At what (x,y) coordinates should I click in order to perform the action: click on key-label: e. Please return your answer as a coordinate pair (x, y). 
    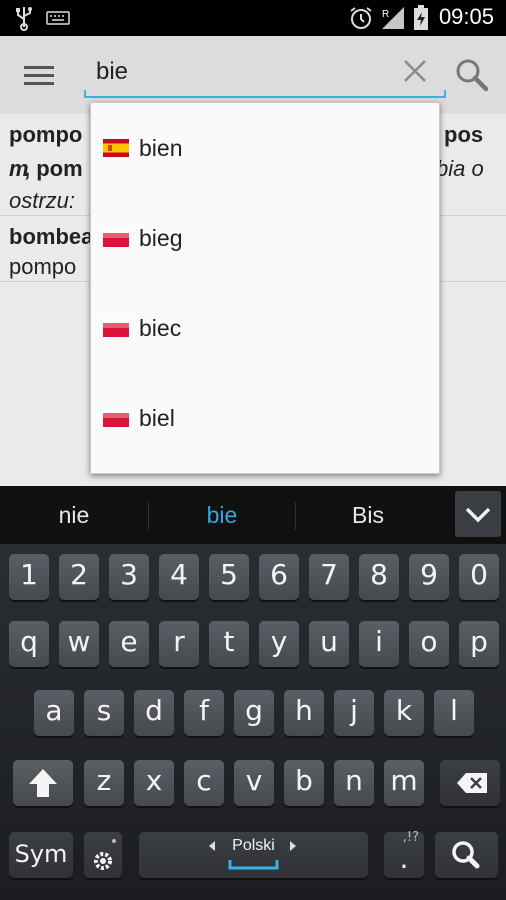
    Looking at the image, I should click on (129, 641).